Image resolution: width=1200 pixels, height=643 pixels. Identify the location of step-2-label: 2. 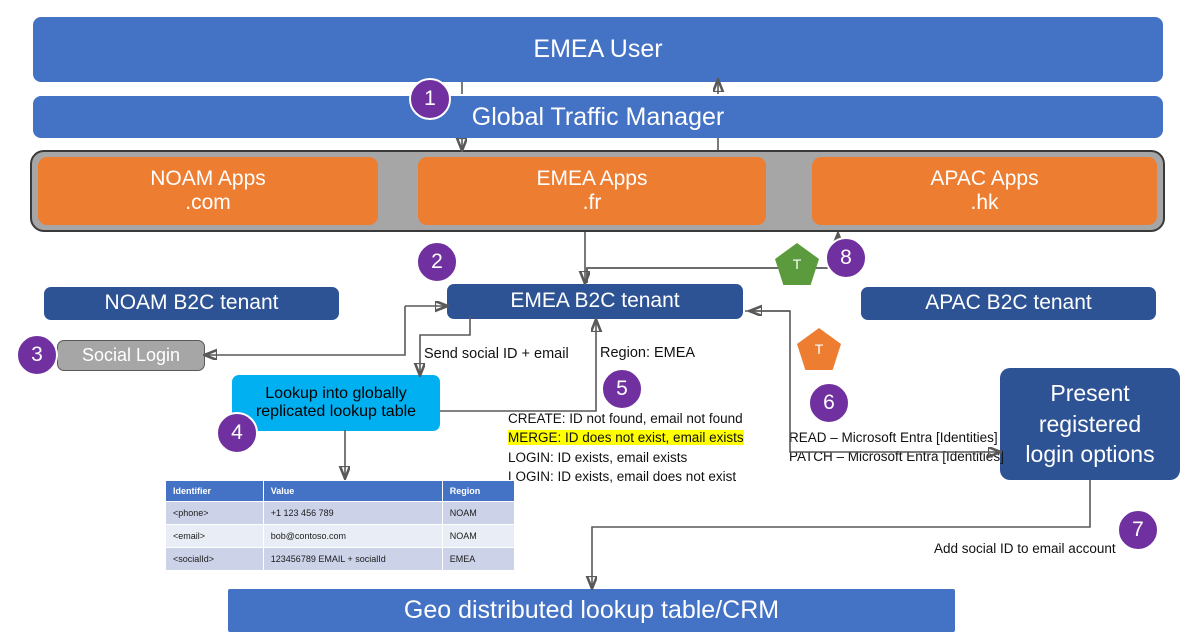
(437, 261).